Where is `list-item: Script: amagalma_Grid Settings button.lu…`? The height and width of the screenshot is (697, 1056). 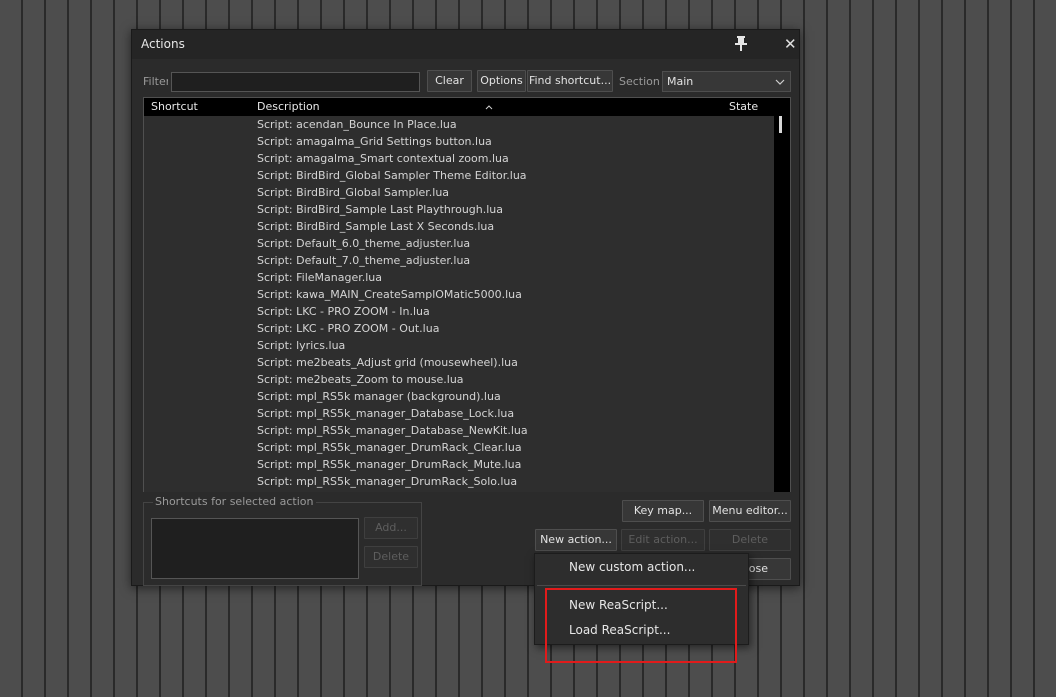
list-item: Script: amagalma_Grid Settings button.lu… is located at coordinates (459, 141).